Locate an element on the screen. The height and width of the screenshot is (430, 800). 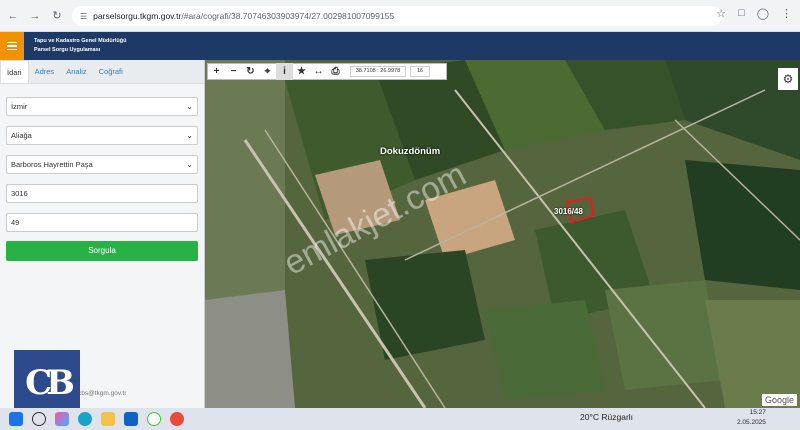
hamburger-menu-icon is located at coordinates (12, 46).